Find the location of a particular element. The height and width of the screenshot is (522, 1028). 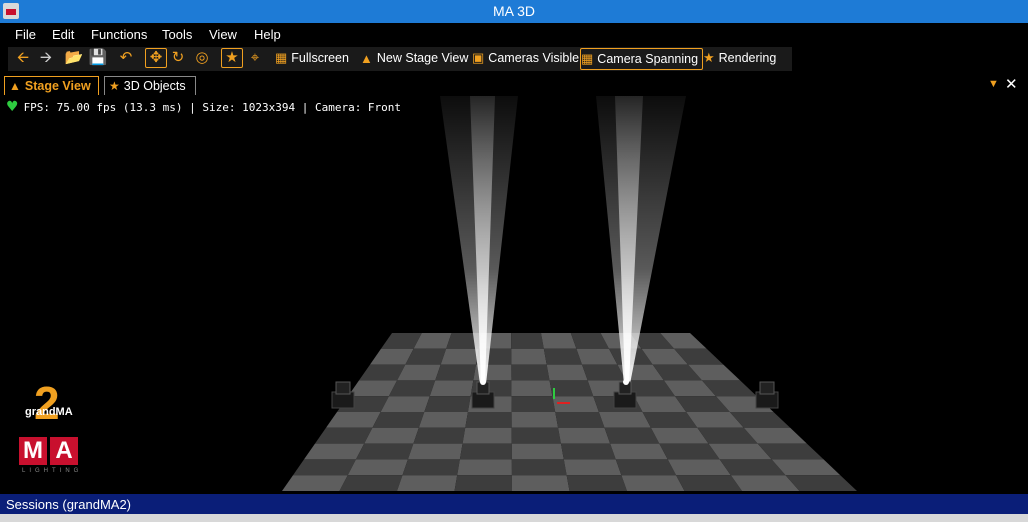

rendering-button: ★ Rendering is located at coordinates (739, 58).